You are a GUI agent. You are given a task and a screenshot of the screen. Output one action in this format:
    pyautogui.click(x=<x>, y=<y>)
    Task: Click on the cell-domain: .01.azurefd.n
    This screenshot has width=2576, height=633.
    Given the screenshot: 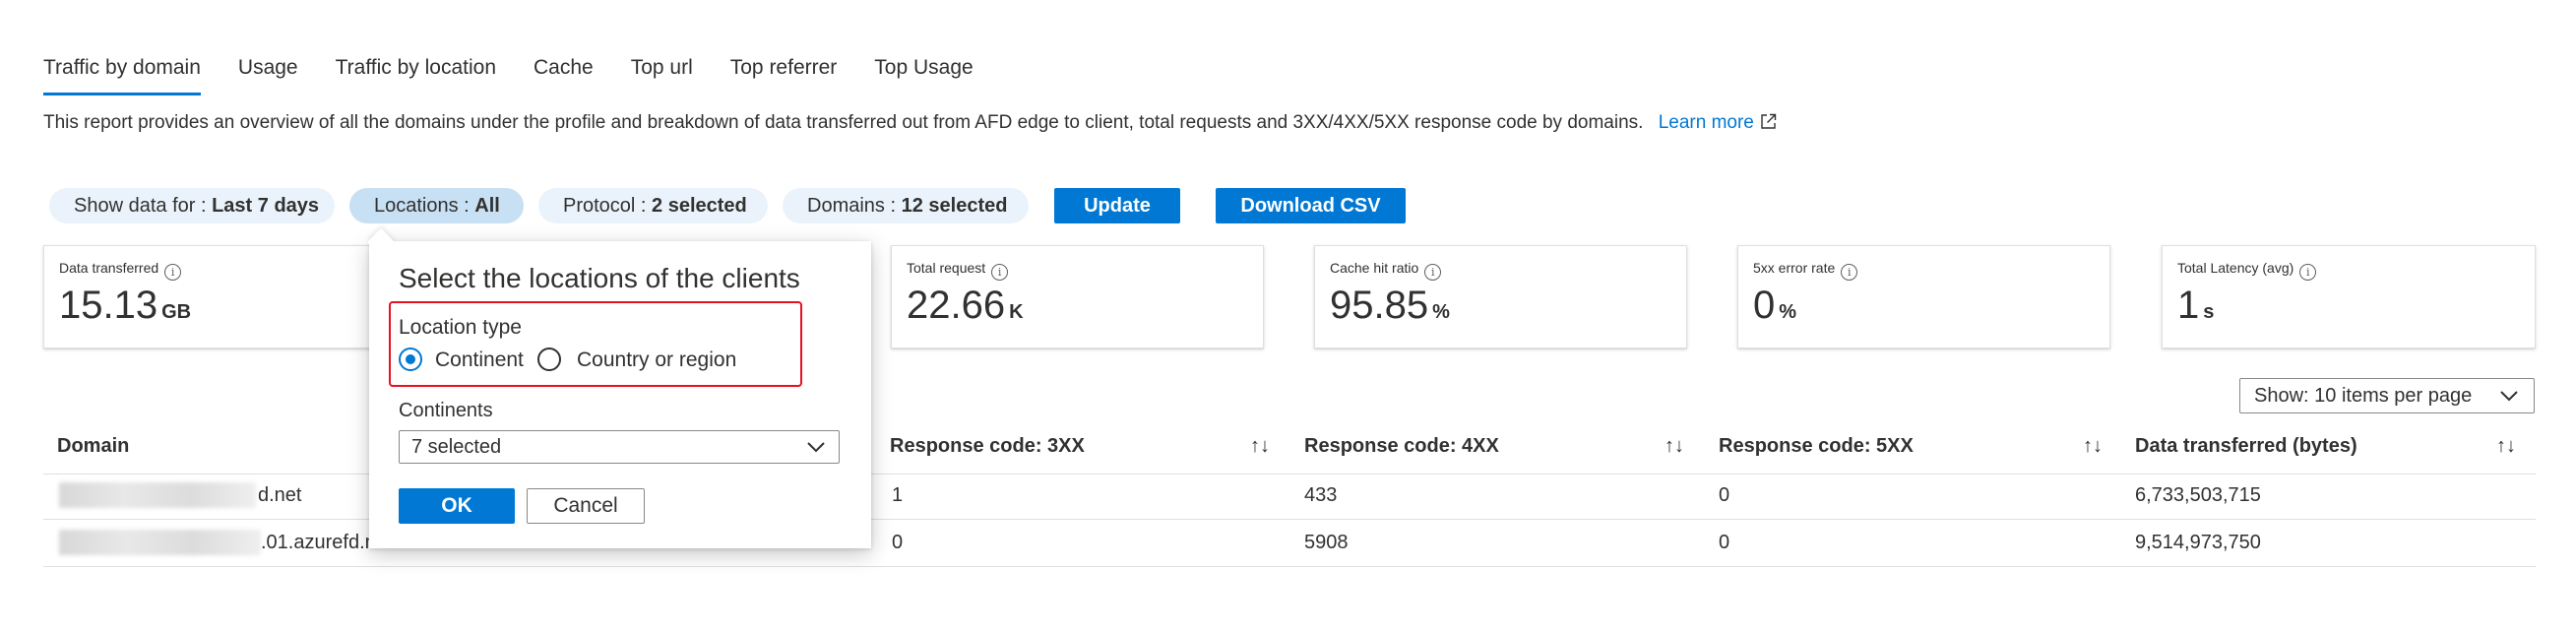 What is the action you would take?
    pyautogui.click(x=318, y=542)
    